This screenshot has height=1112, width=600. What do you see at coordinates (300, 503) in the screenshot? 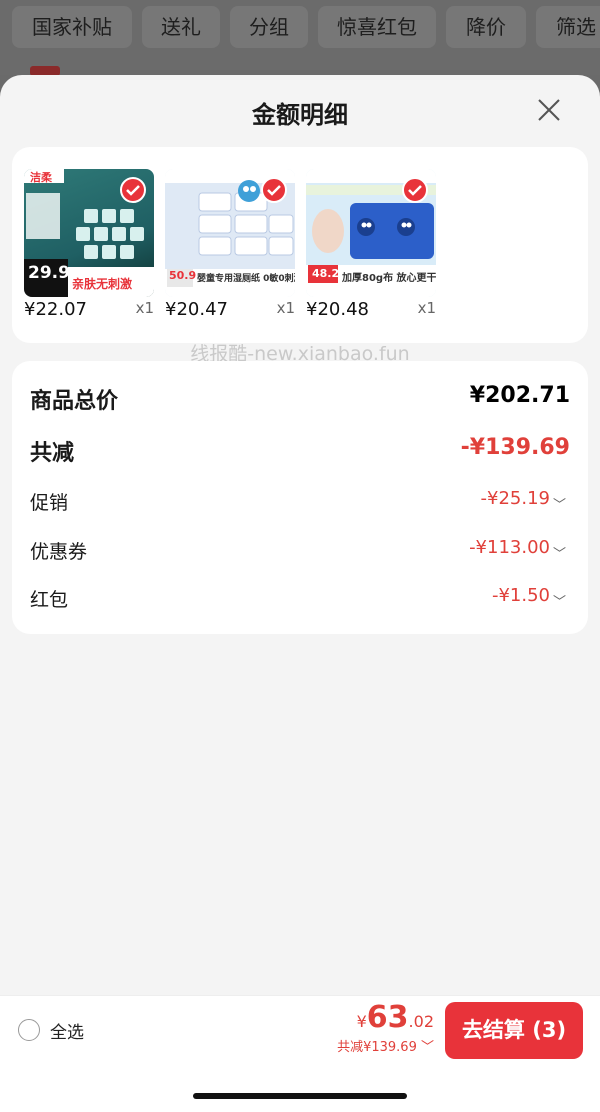
I see `promotion-row: 促销 -¥25.19 ﹀` at bounding box center [300, 503].